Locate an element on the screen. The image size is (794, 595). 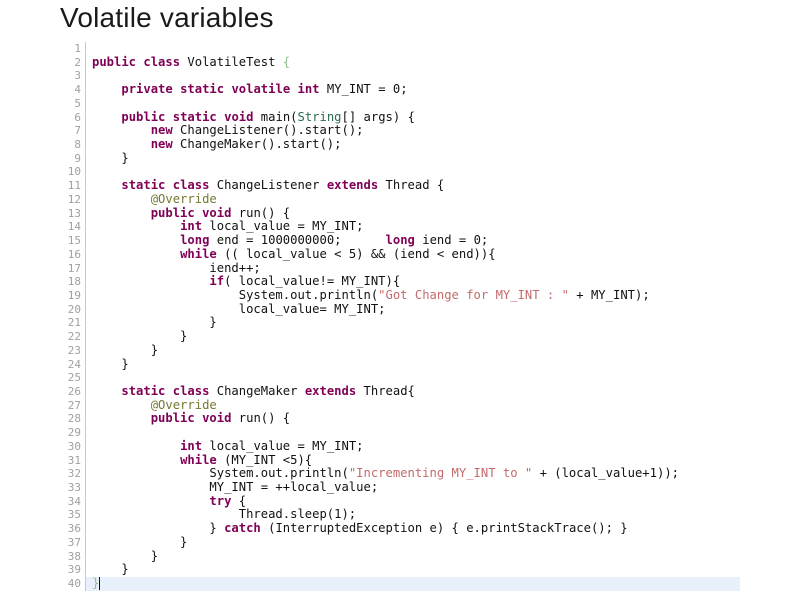
line-number: 2 is located at coordinates (77, 62).